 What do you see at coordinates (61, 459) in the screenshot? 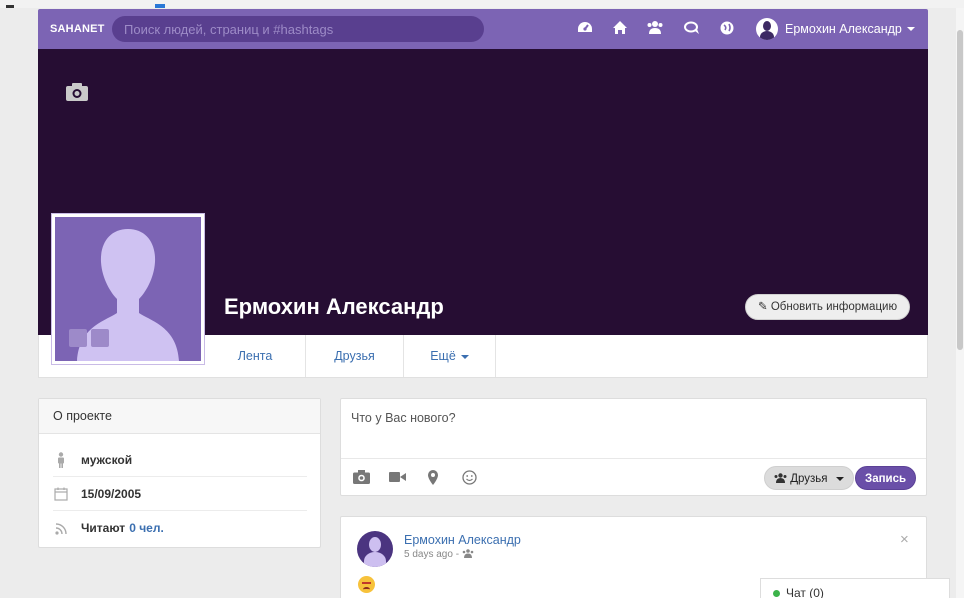
I see `male-icon` at bounding box center [61, 459].